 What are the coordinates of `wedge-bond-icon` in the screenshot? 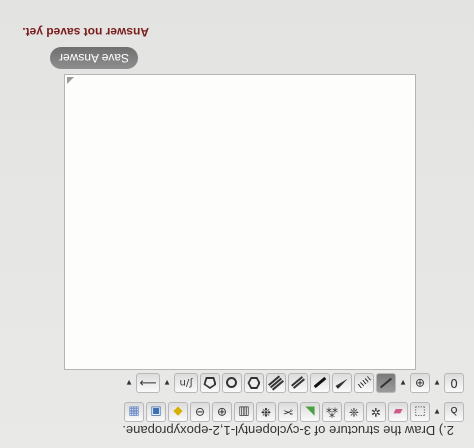 It's located at (341, 383).